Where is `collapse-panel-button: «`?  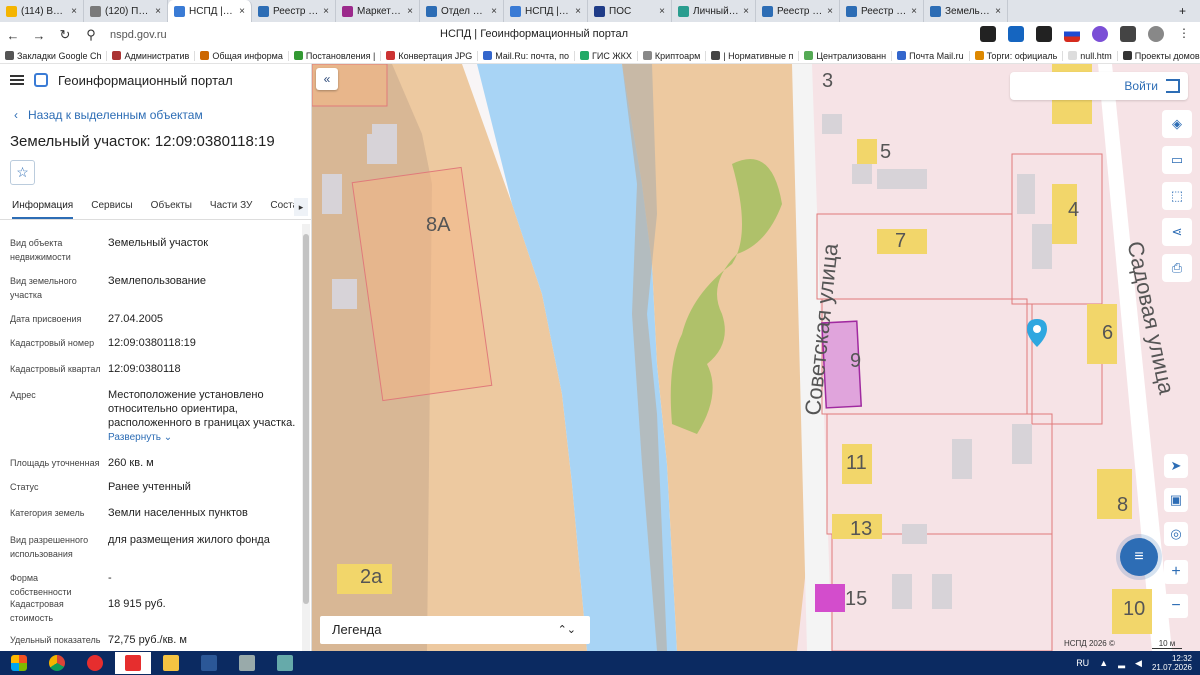 collapse-panel-button: « is located at coordinates (327, 79).